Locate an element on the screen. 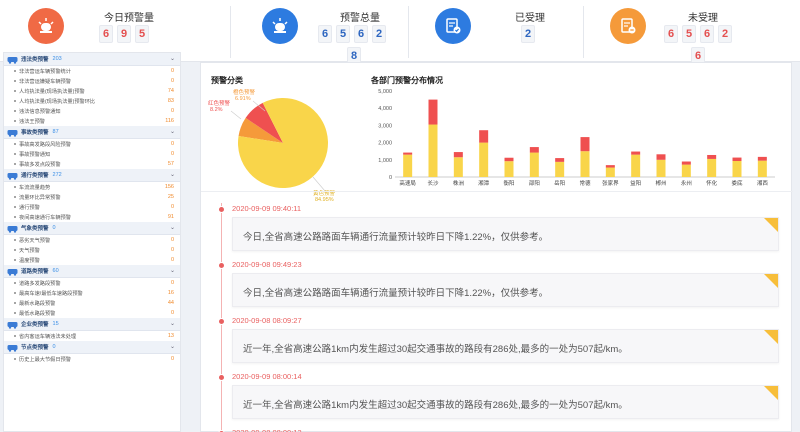 This screenshot has width=800, height=432. timeline-dot is located at coordinates (221, 377).